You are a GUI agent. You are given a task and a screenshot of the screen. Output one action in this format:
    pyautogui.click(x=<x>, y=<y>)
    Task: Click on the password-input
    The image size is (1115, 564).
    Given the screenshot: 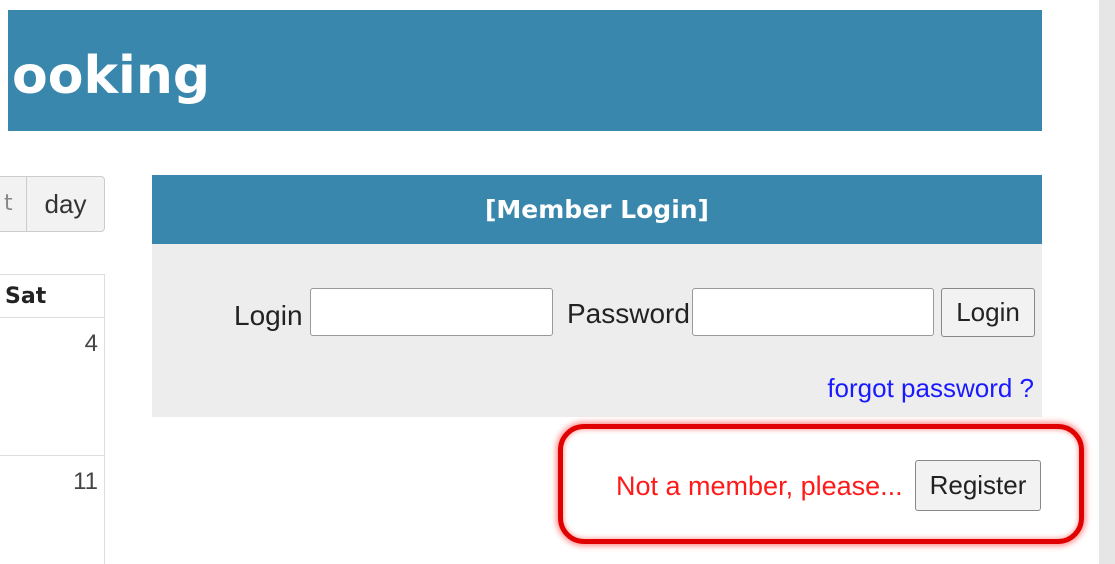 What is the action you would take?
    pyautogui.click(x=813, y=312)
    